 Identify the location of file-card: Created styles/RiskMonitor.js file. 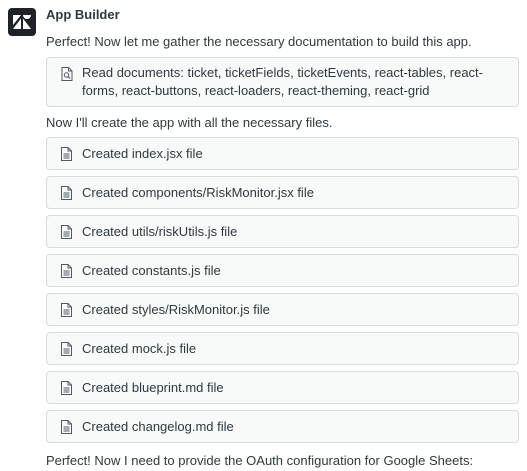
(282, 309).